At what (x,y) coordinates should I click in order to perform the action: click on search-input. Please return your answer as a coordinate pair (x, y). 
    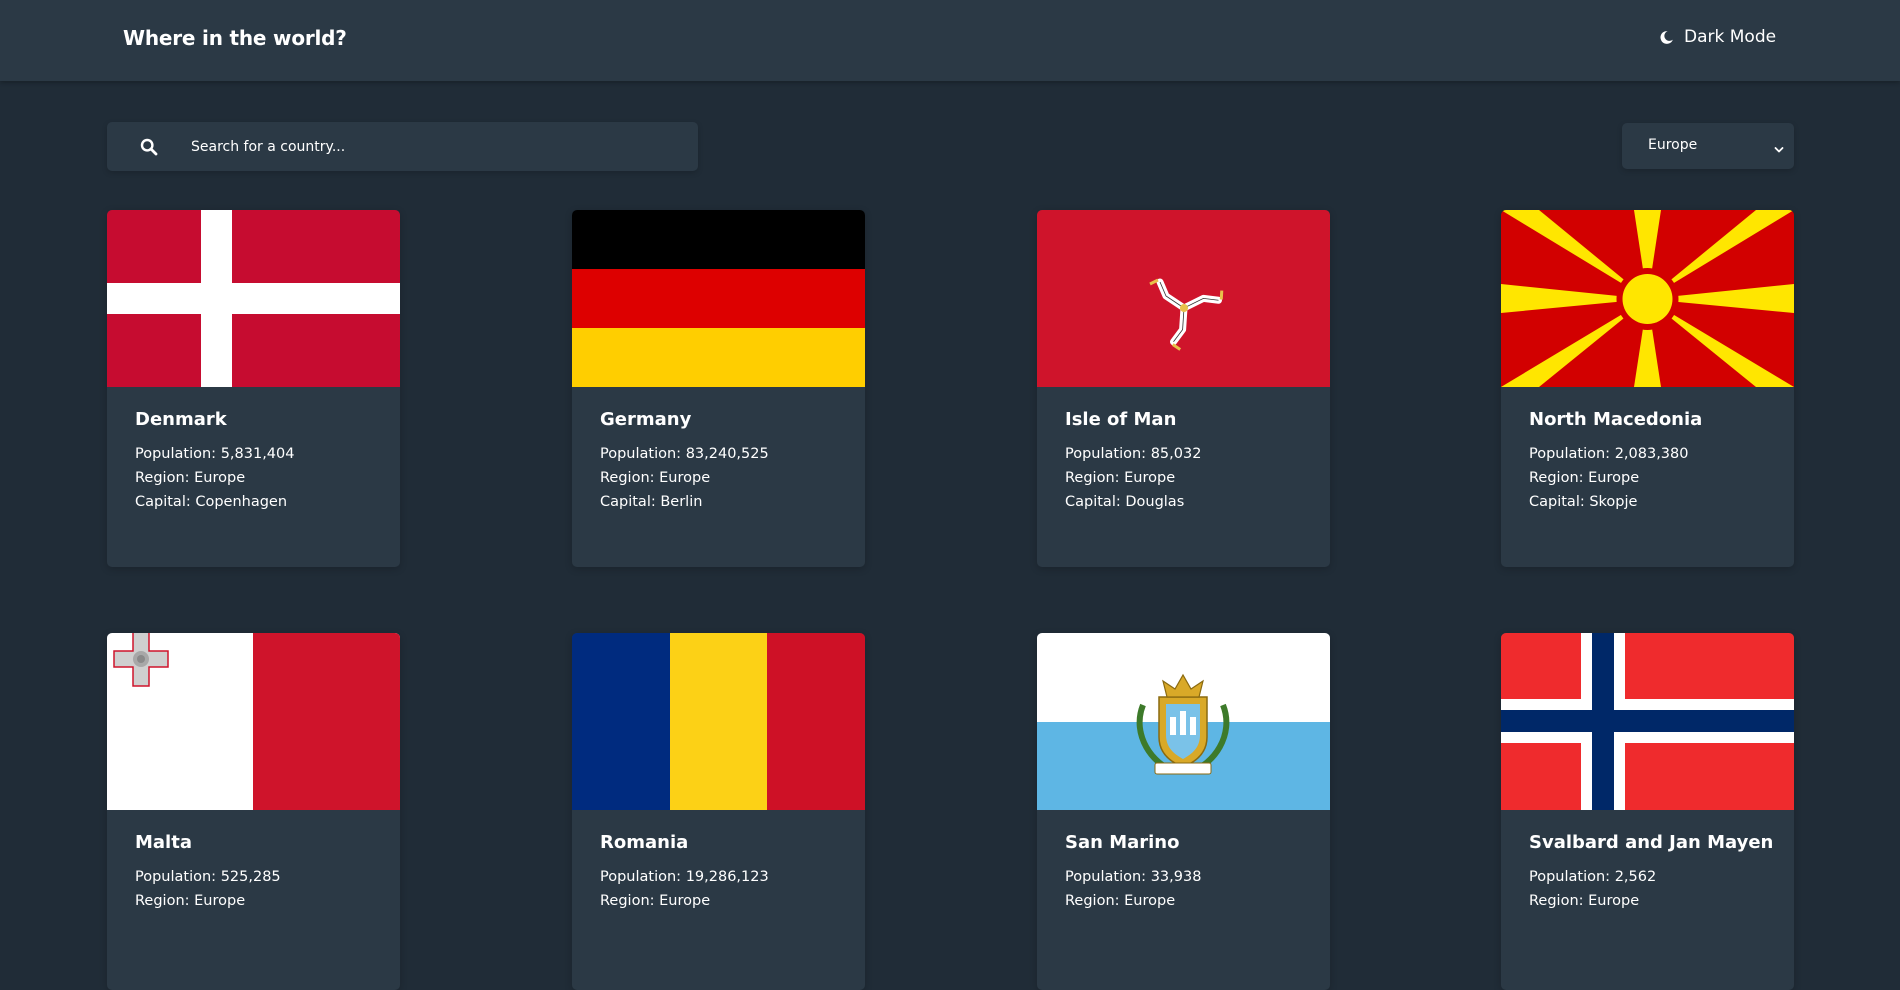
    Looking at the image, I should click on (436, 146).